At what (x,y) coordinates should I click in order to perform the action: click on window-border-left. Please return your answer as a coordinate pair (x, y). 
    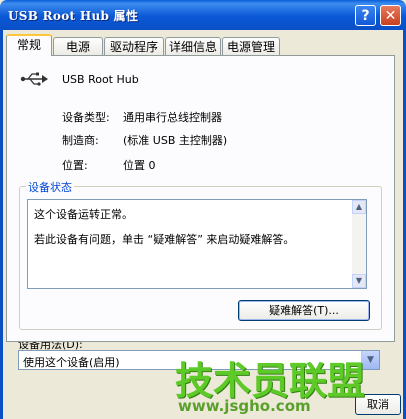
    Looking at the image, I should click on (1, 224).